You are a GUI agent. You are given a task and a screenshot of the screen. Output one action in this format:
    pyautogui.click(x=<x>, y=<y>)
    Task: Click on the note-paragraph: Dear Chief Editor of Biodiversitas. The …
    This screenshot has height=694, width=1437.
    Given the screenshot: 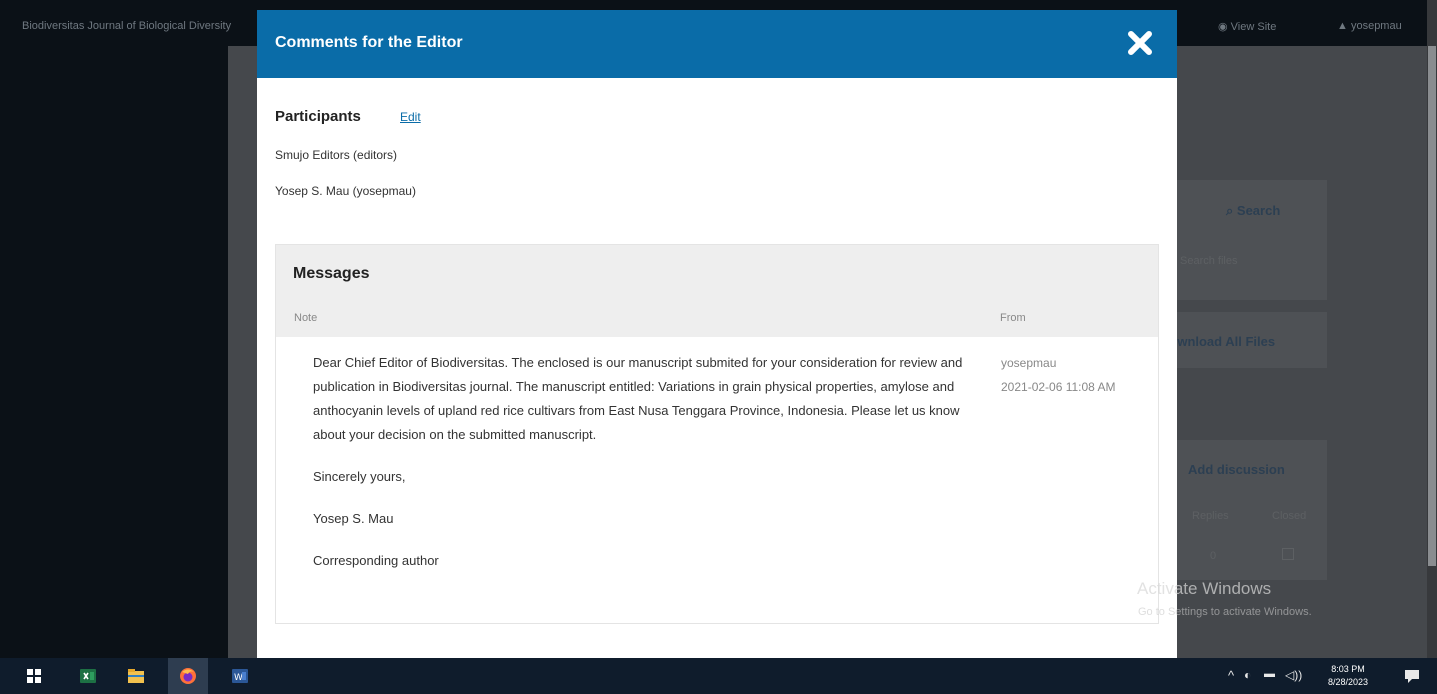 What is the action you would take?
    pyautogui.click(x=638, y=398)
    